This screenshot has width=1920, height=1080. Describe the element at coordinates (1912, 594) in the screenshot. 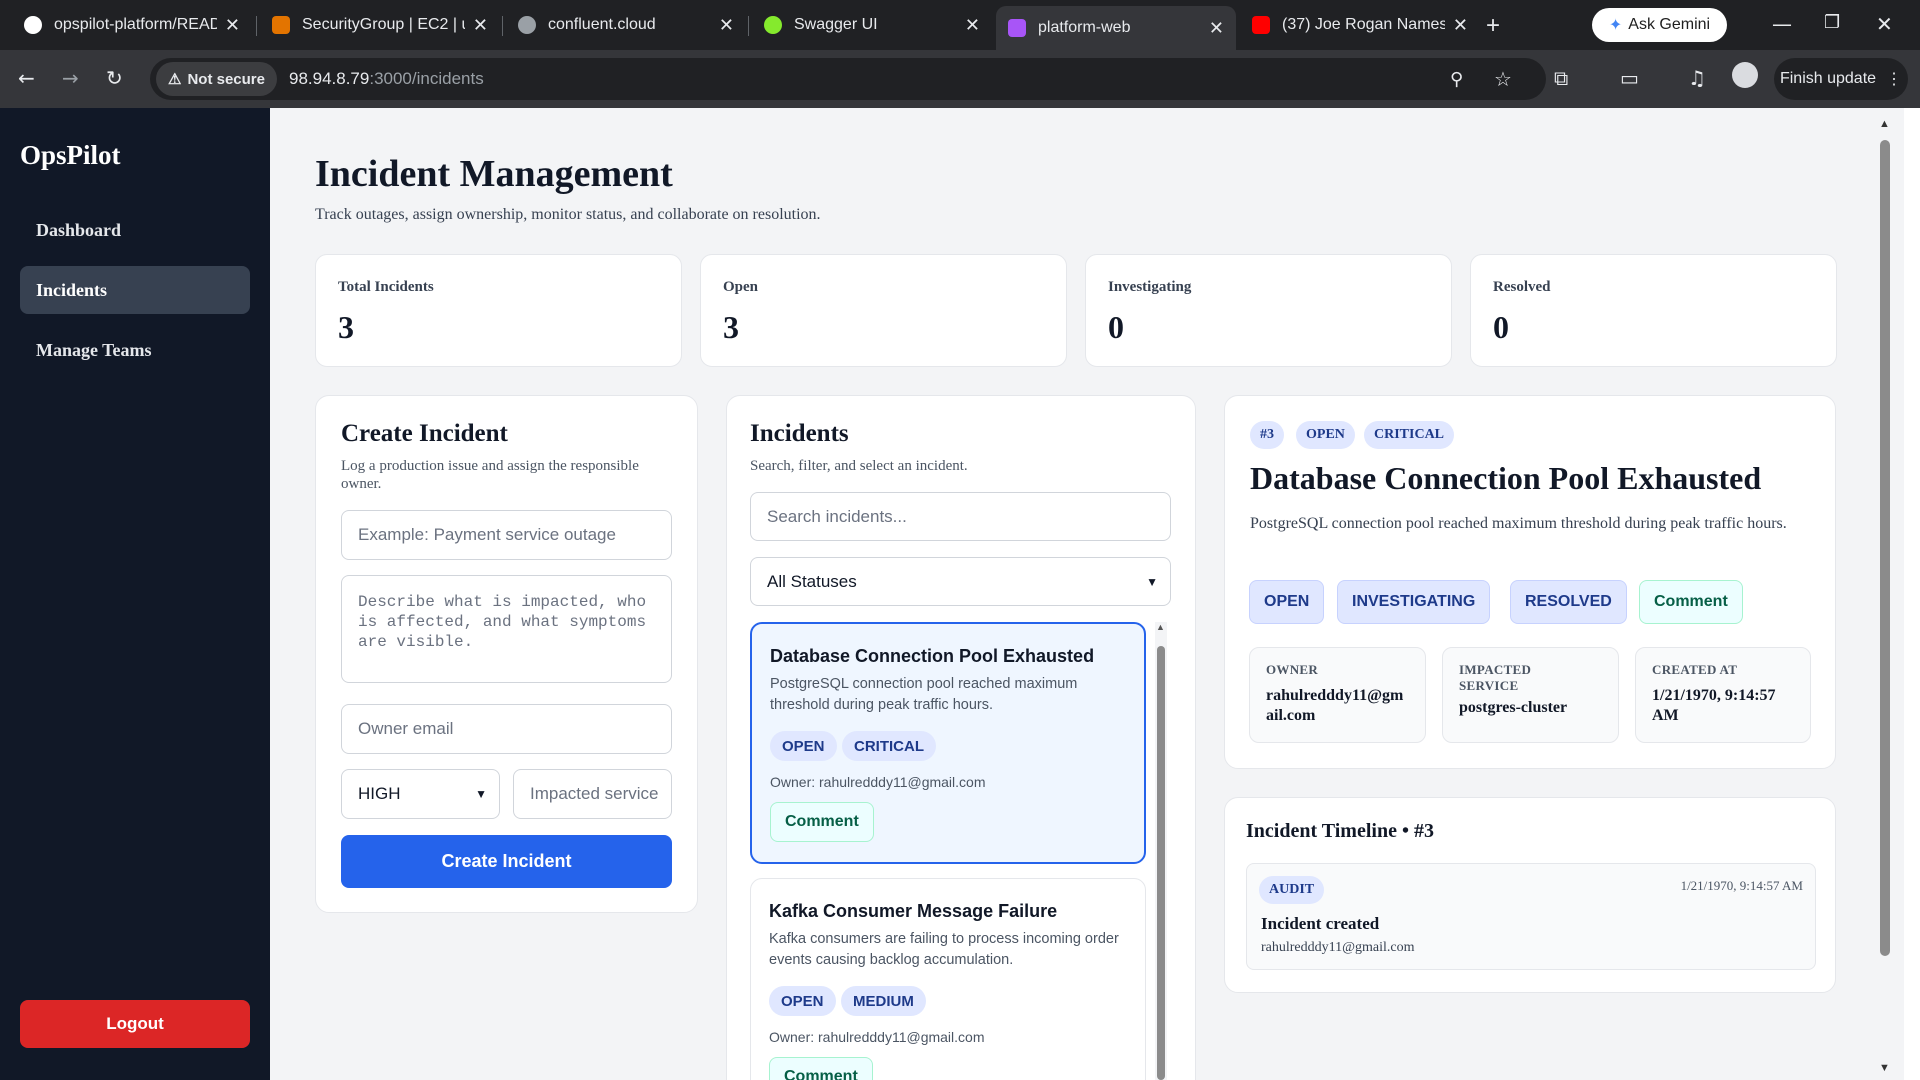

I see `window-edge-scrollbar` at that location.